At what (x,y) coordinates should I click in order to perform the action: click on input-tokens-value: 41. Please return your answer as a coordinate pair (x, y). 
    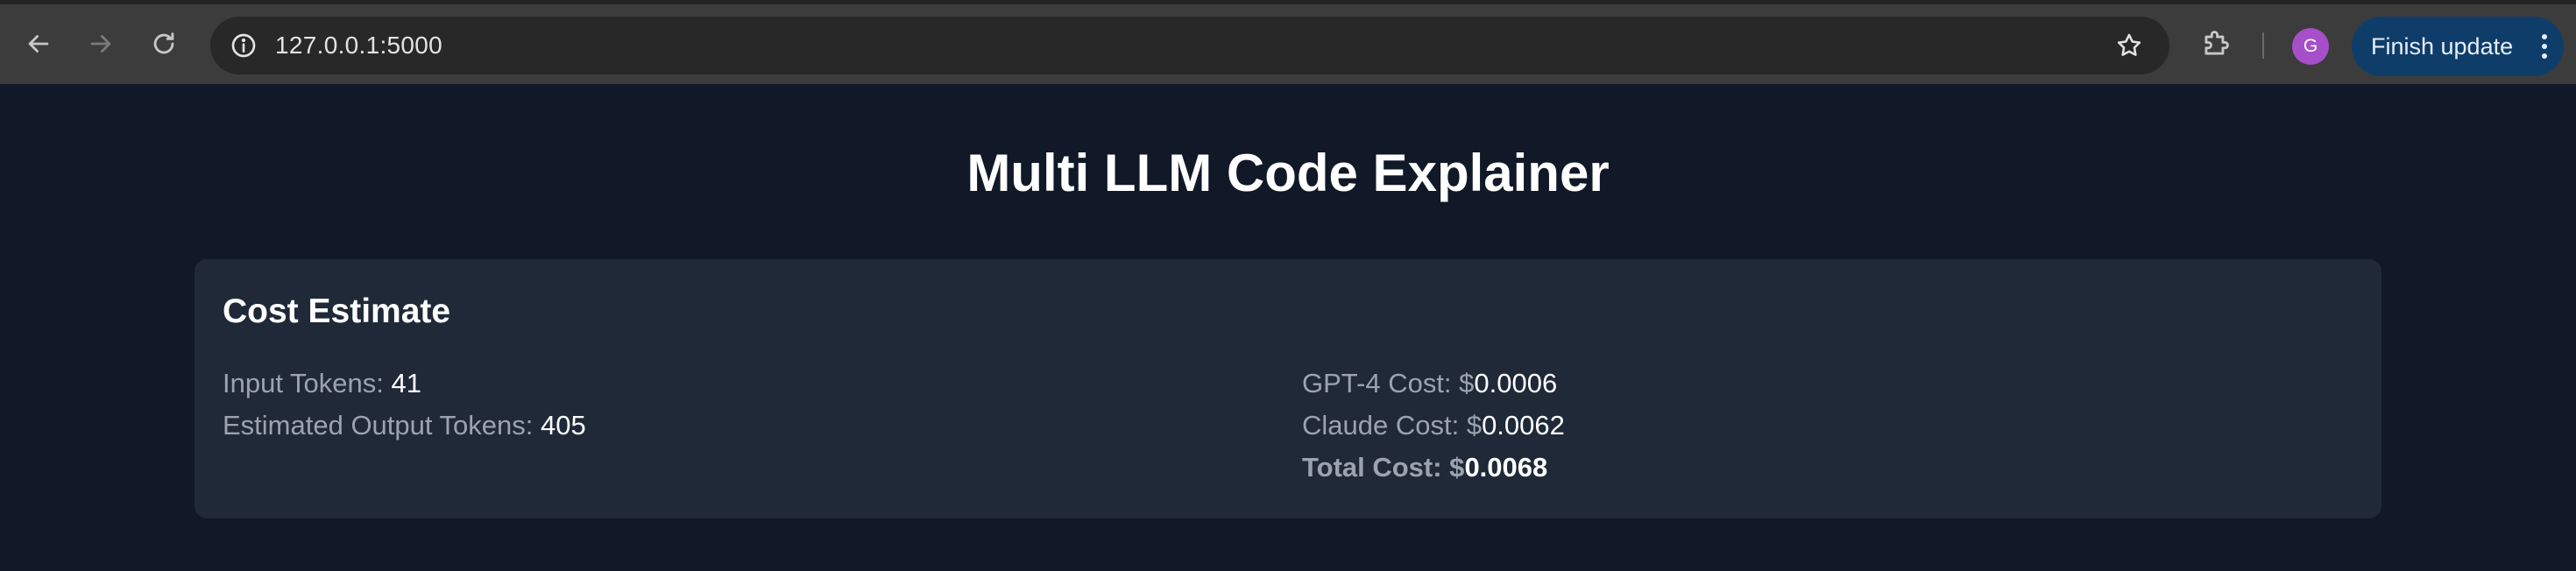
    Looking at the image, I should click on (406, 383).